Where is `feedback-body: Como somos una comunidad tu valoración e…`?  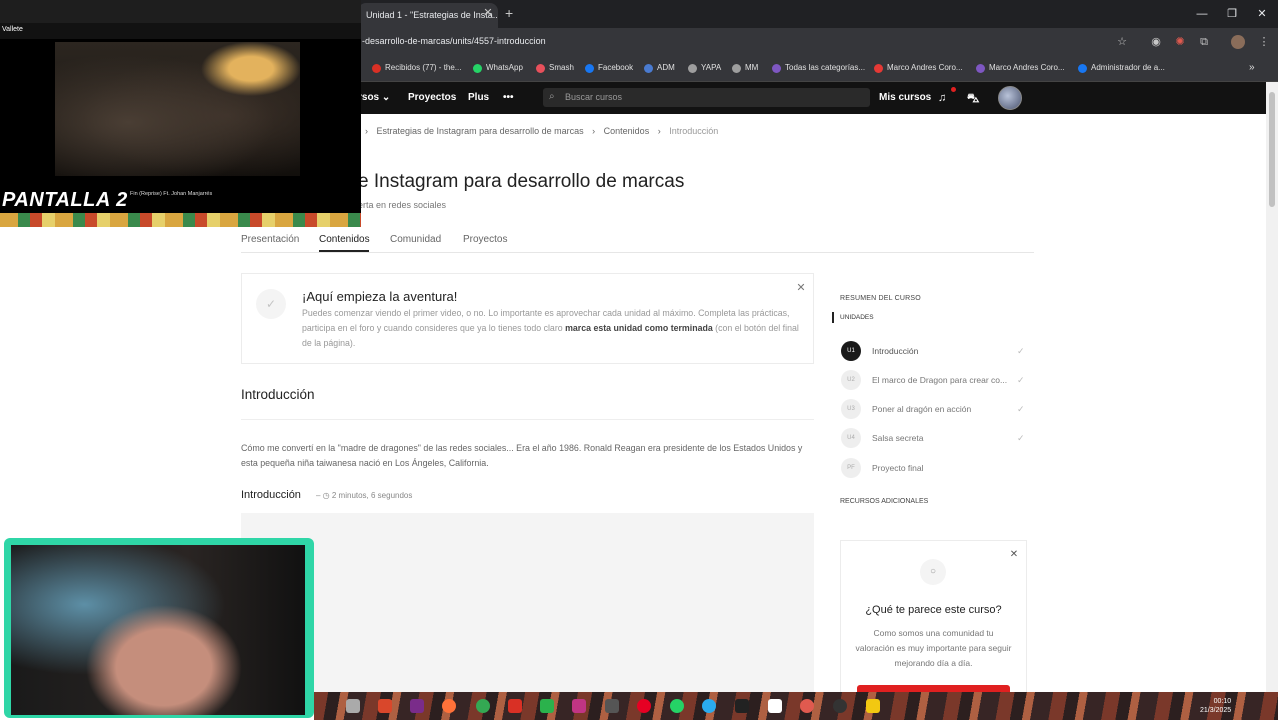
feedback-body: Como somos una comunidad tu valoración e… is located at coordinates (933, 648).